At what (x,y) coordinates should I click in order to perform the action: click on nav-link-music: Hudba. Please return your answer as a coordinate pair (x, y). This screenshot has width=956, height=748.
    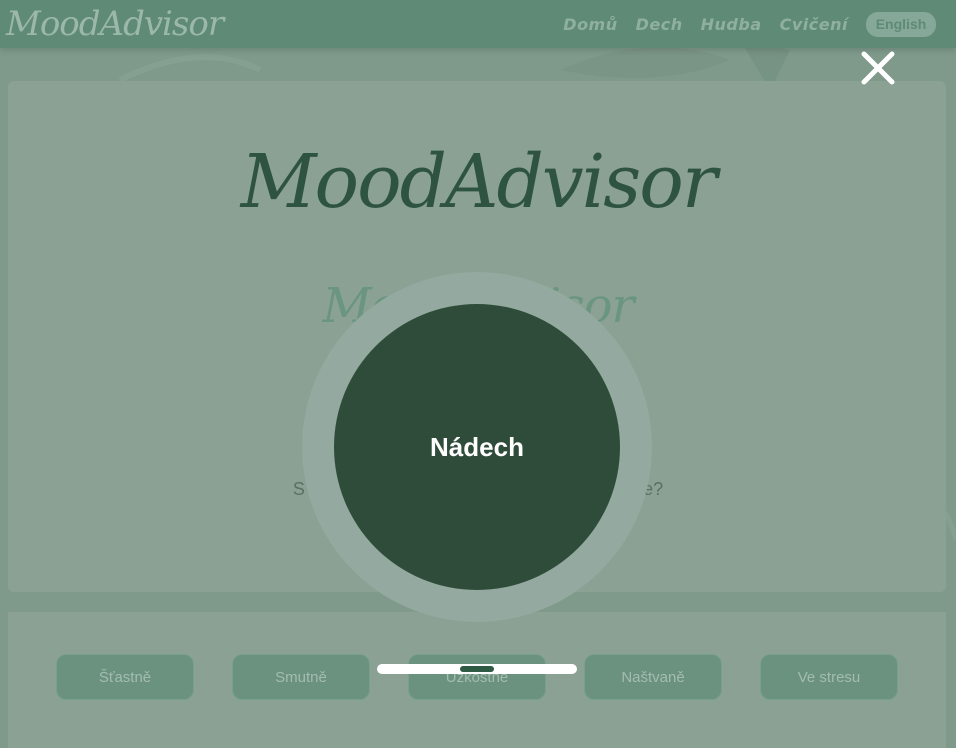
    Looking at the image, I should click on (731, 24).